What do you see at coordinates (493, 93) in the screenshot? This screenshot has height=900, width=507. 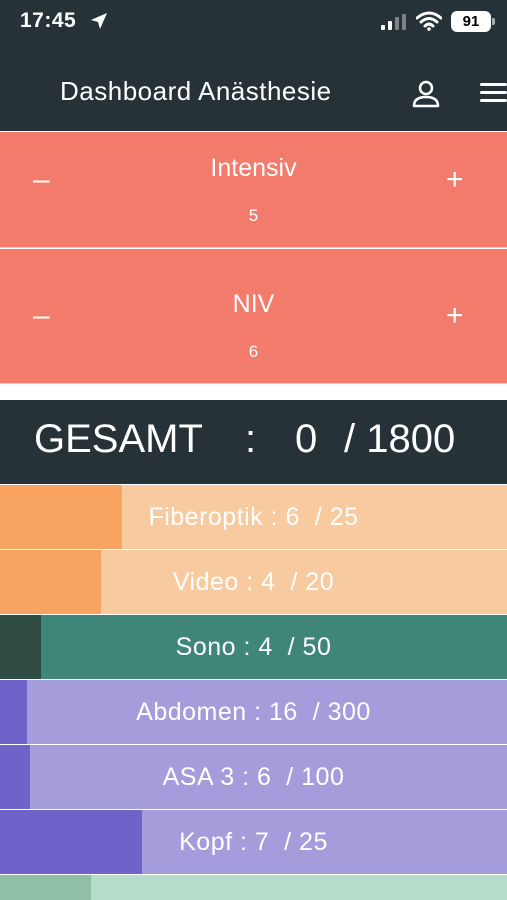 I see `menu-icon` at bounding box center [493, 93].